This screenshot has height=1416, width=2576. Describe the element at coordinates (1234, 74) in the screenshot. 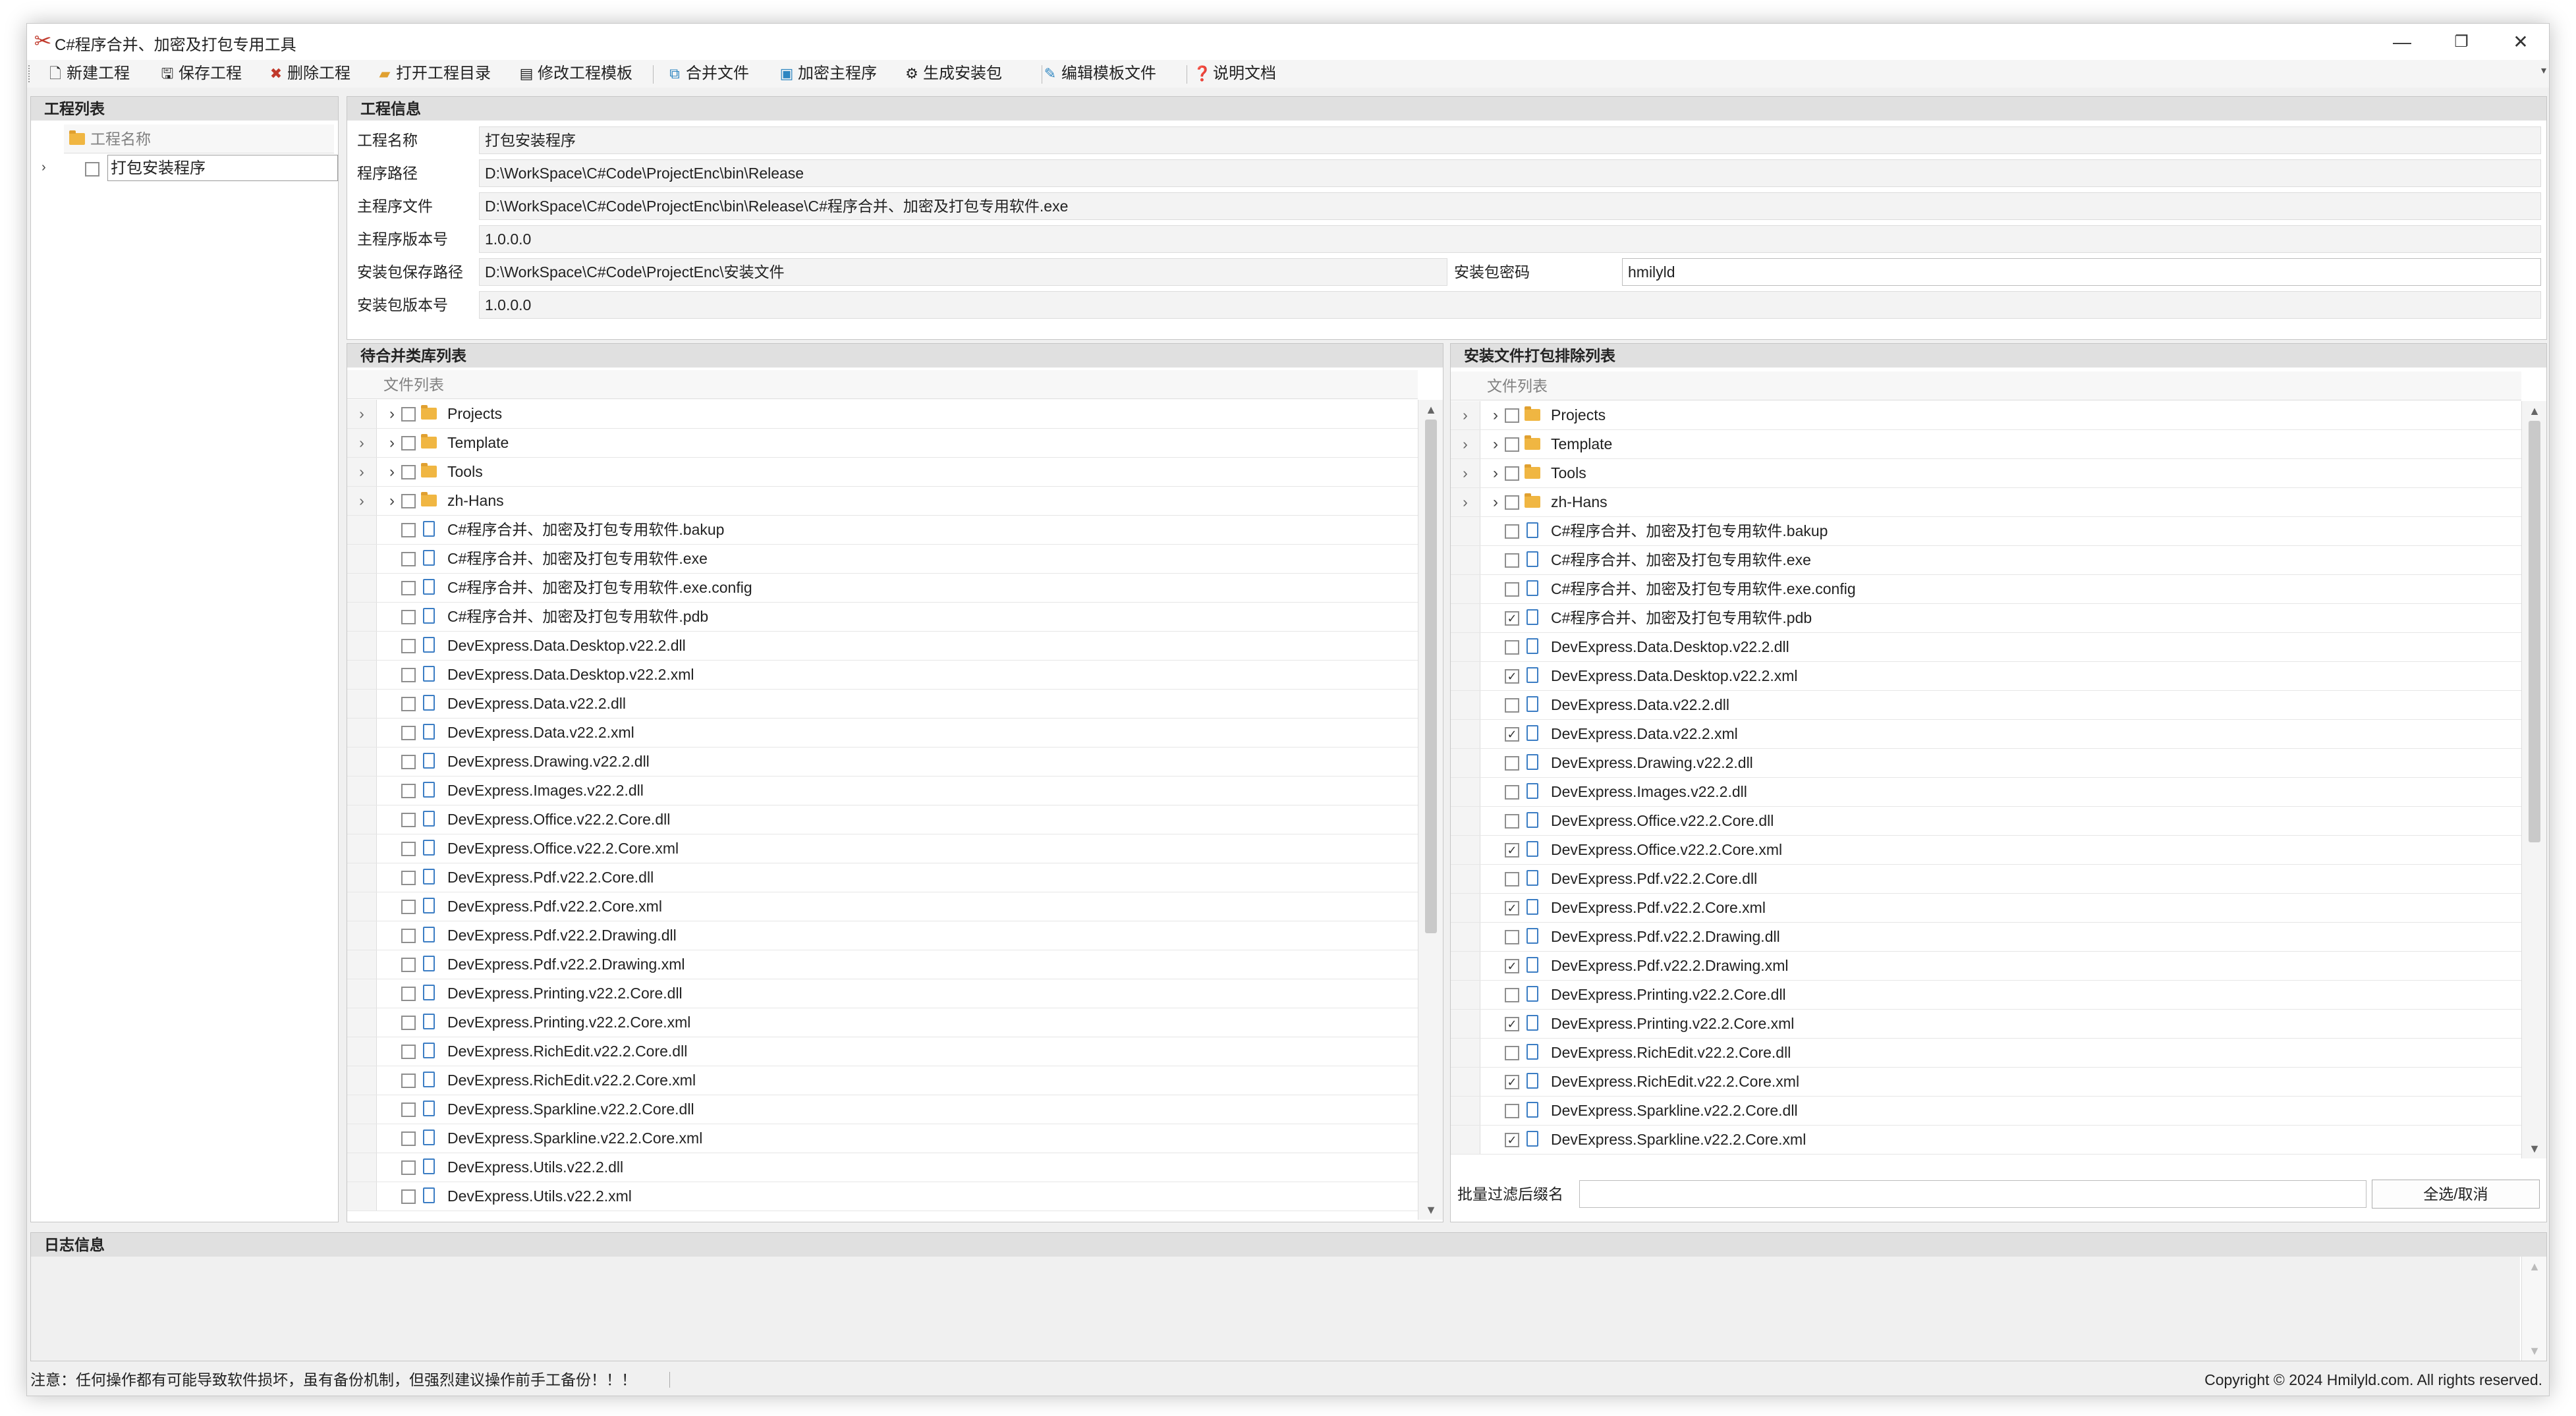

I see `help-doc-button: ❓ 说明文档` at that location.